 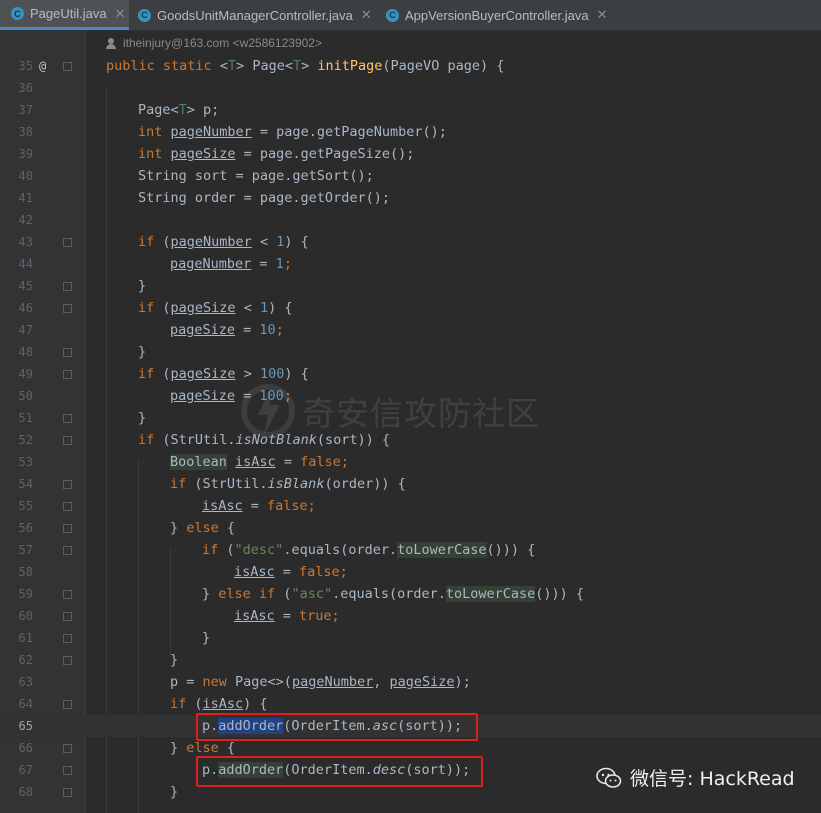 I want to click on line-number: 40, so click(x=16, y=176).